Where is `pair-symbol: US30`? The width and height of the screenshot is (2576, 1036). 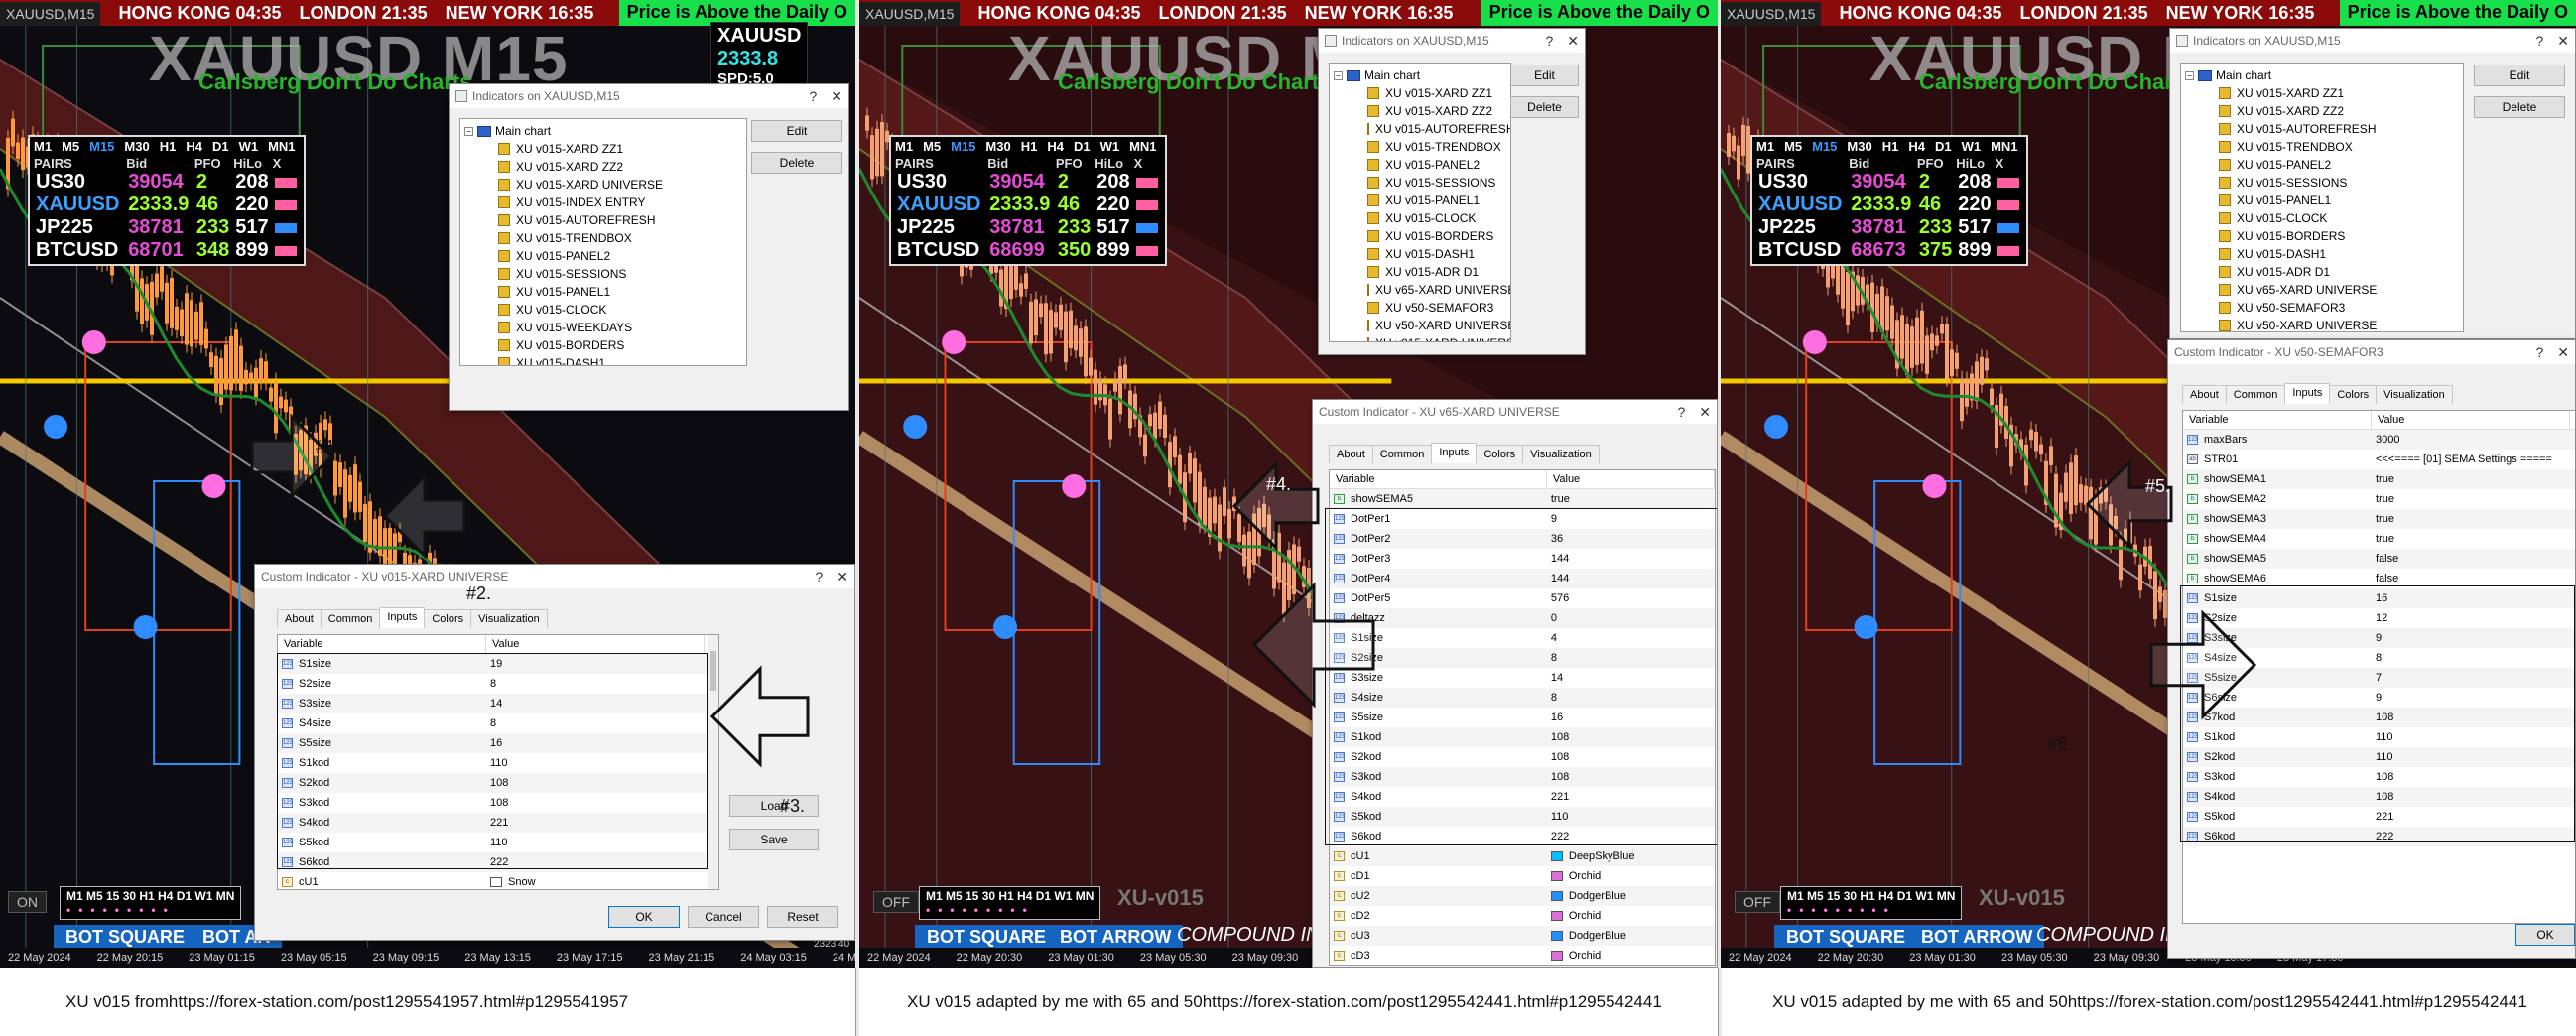
pair-symbol: US30 is located at coordinates (80, 182).